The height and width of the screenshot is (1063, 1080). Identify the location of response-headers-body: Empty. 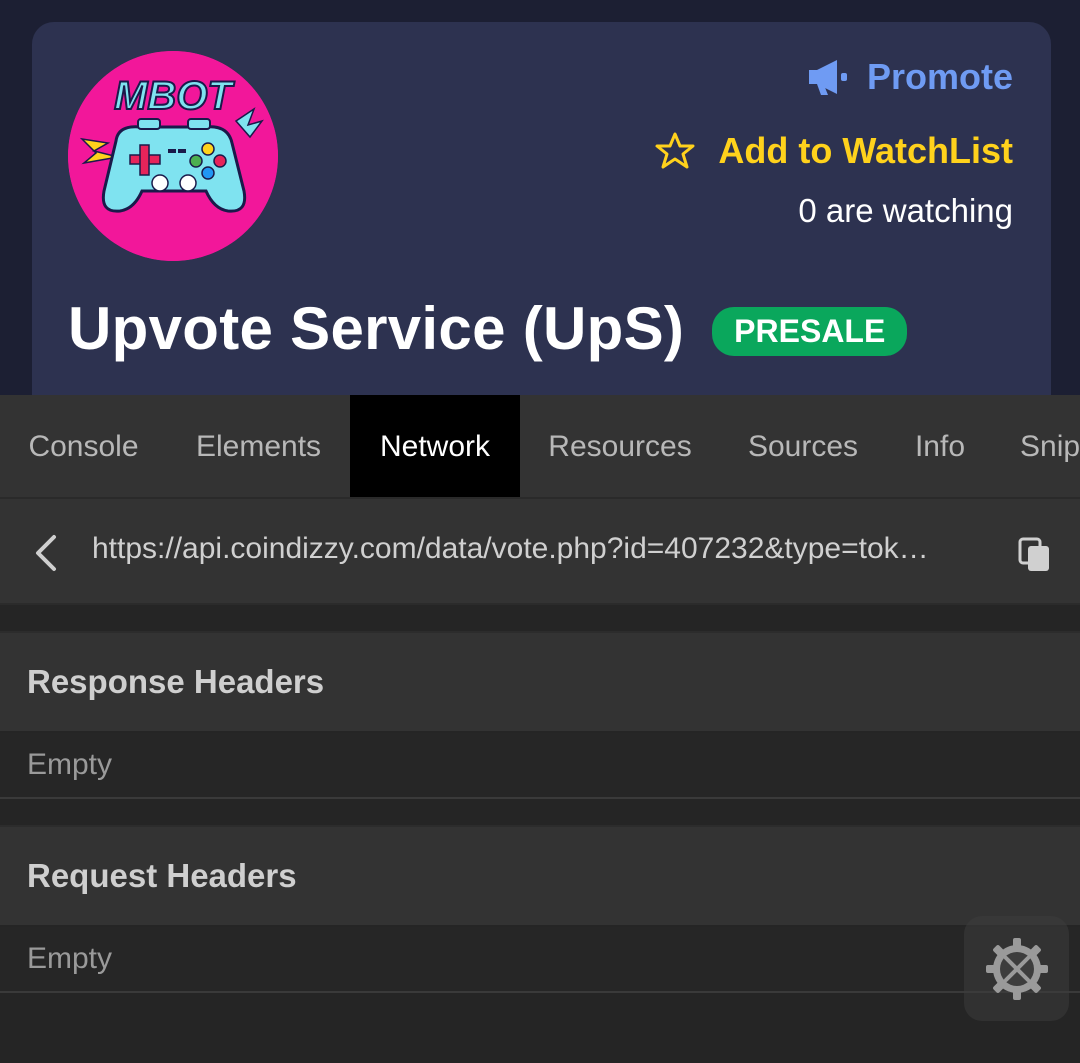
(540, 766).